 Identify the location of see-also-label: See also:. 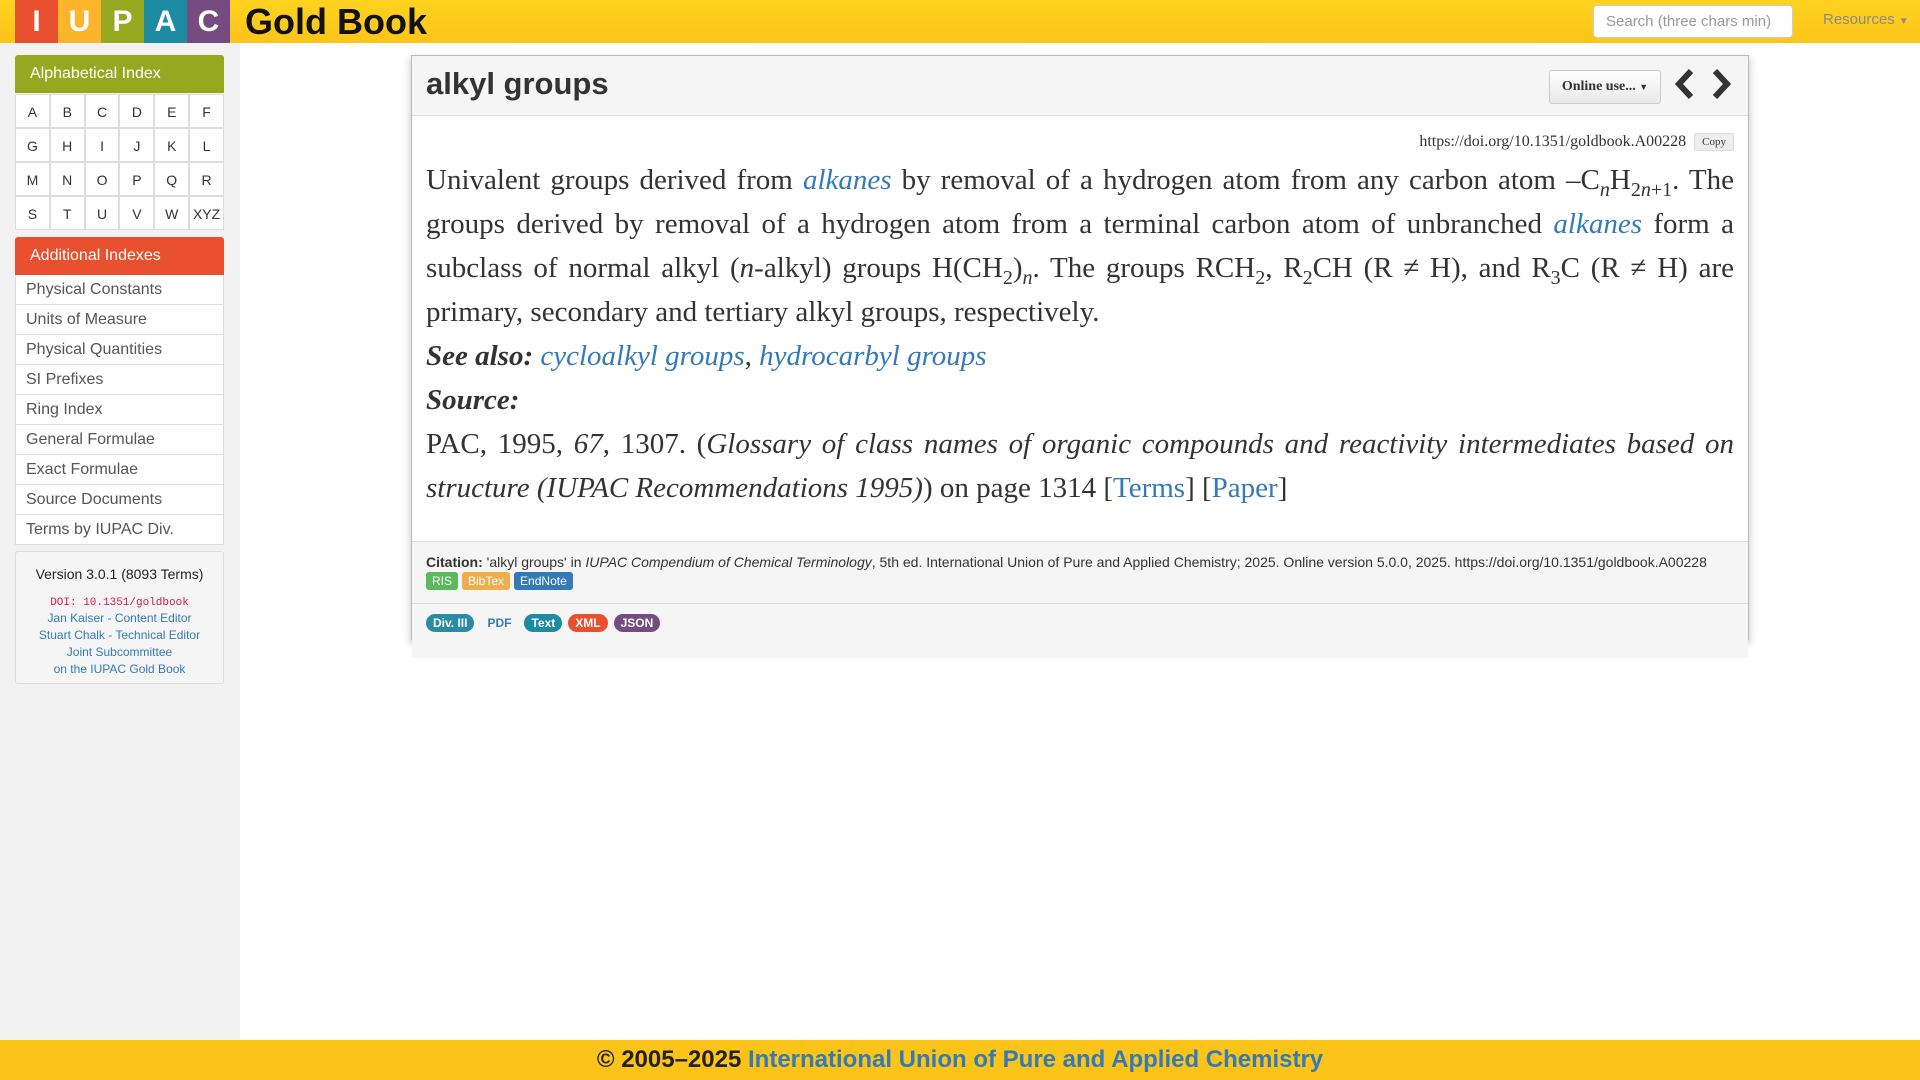
(480, 356).